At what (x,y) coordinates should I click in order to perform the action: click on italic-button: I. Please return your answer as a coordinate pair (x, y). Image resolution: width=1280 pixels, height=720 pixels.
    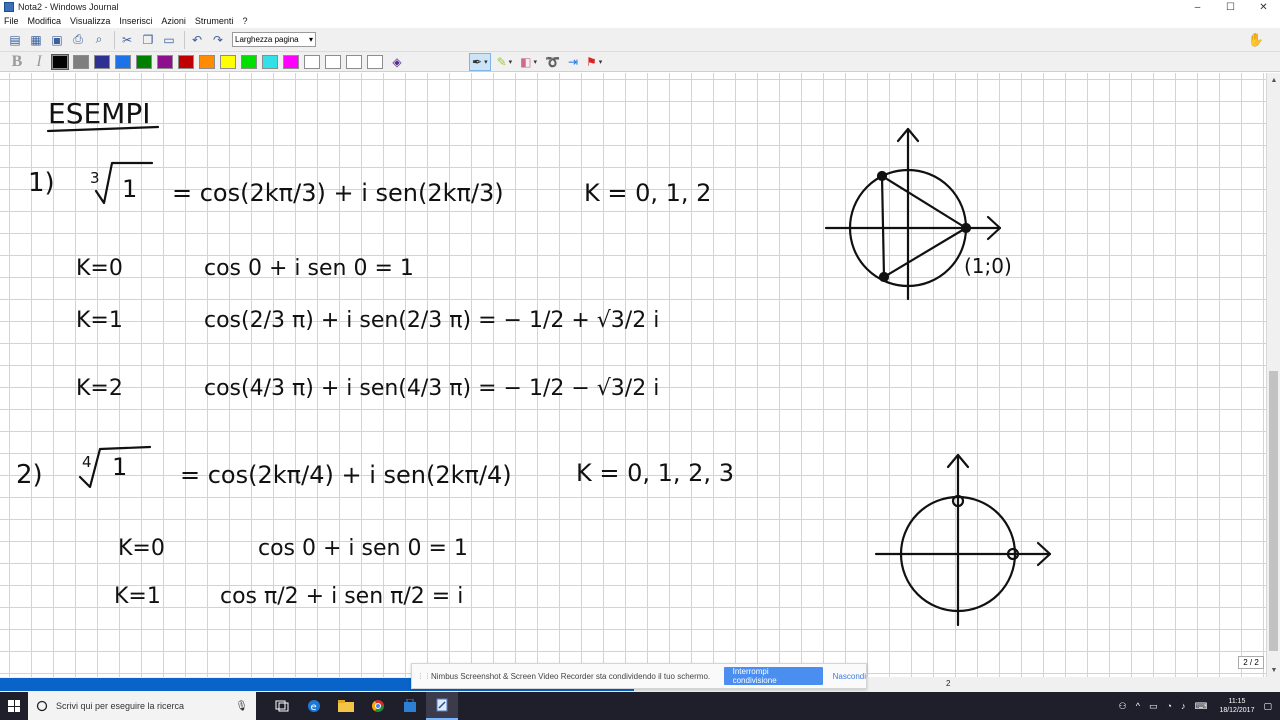
    Looking at the image, I should click on (39, 62).